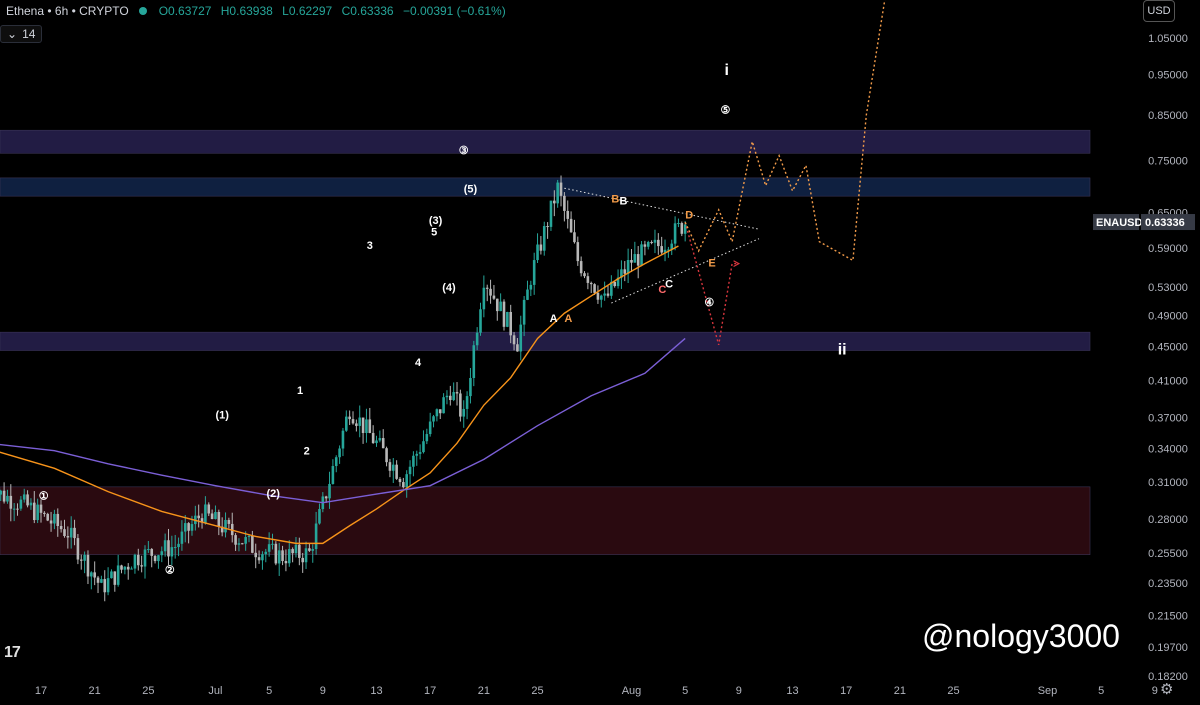 This screenshot has height=705, width=1200. Describe the element at coordinates (1159, 11) in the screenshot. I see `currency-button: USD` at that location.